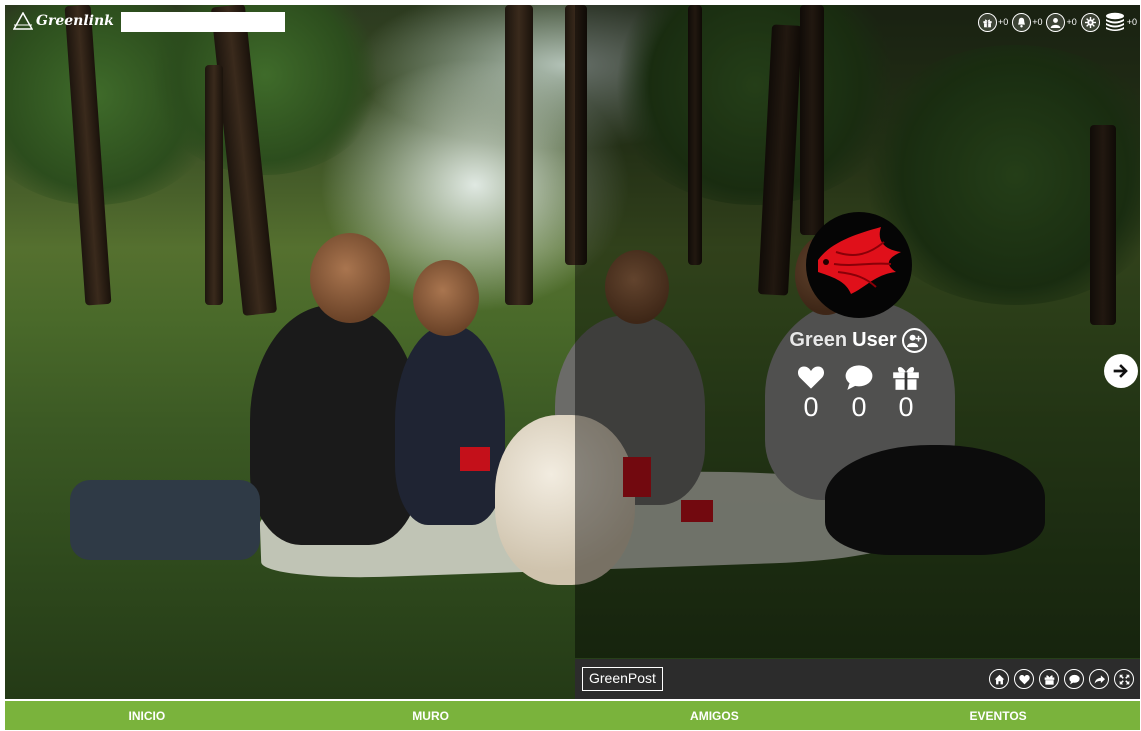 Image resolution: width=1141 pixels, height=731 pixels. I want to click on settings, so click(1090, 22).